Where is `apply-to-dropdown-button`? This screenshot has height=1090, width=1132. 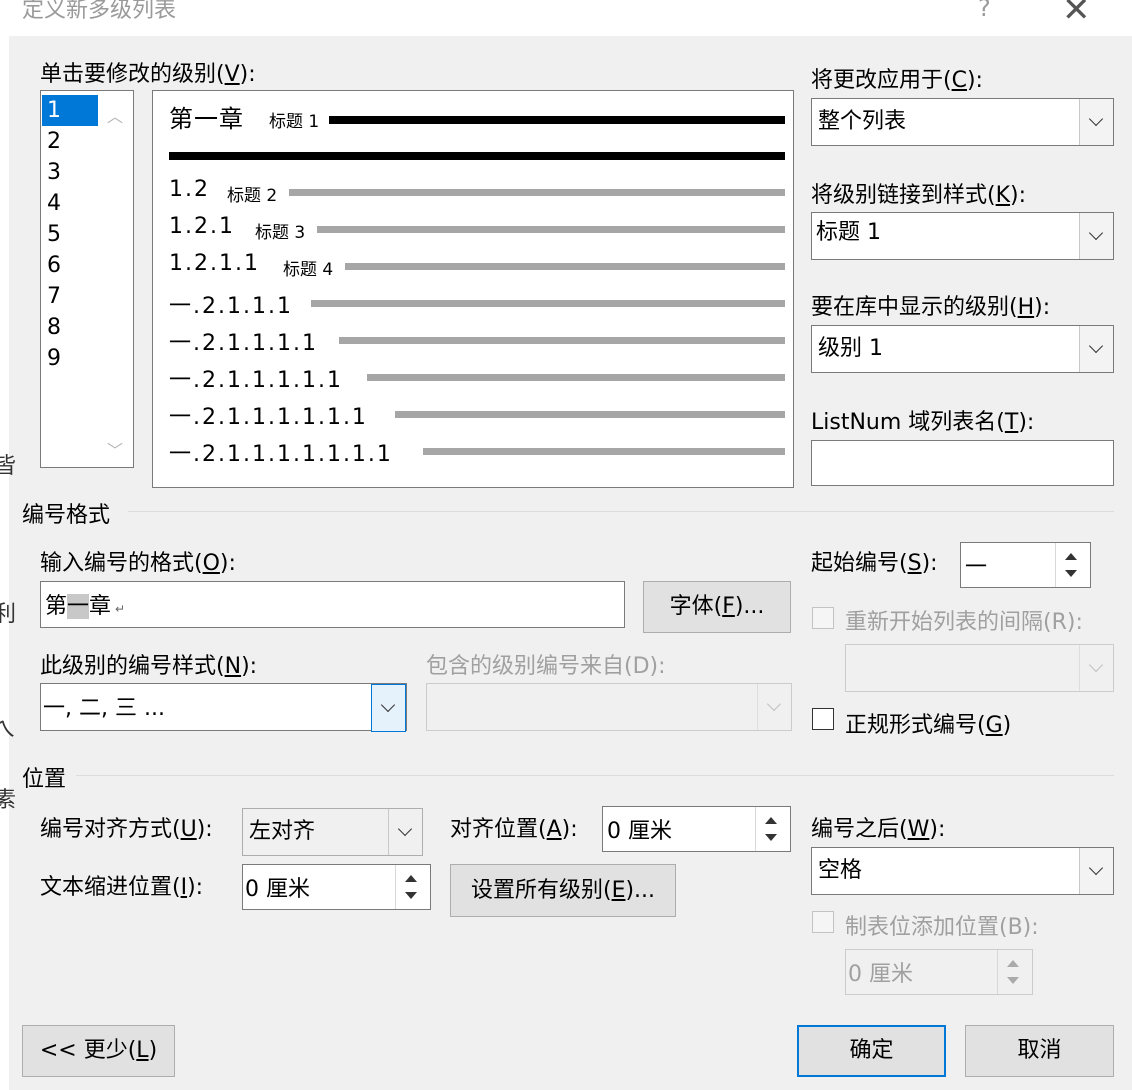 apply-to-dropdown-button is located at coordinates (1096, 122).